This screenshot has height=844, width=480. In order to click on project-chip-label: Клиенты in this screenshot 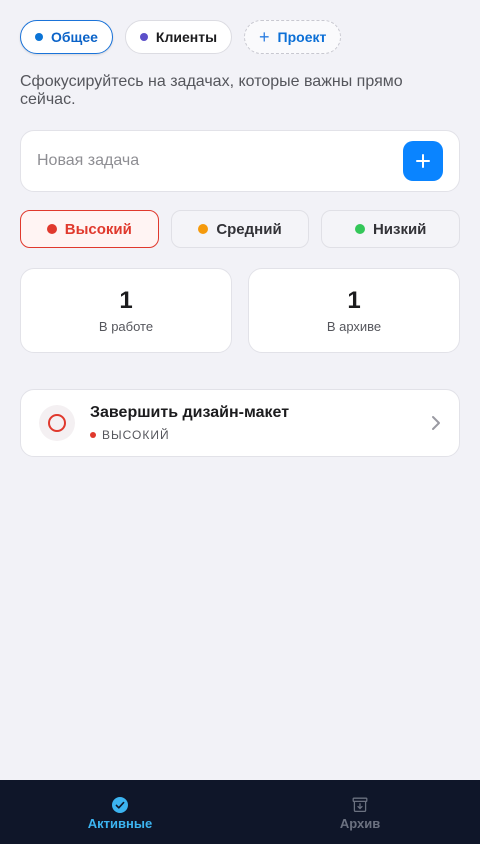, I will do `click(186, 37)`.